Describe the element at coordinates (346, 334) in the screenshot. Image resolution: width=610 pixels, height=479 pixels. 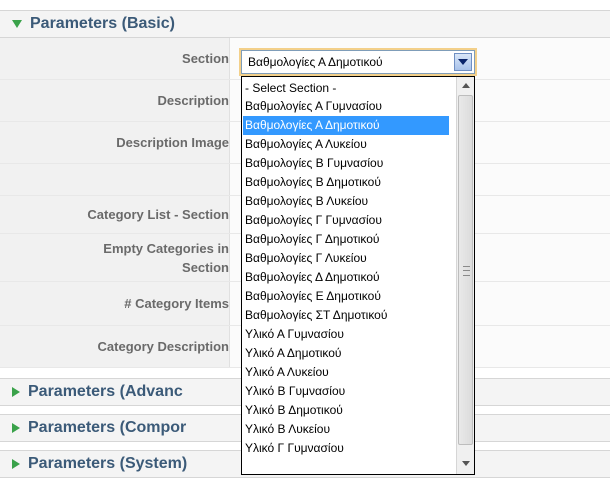
I see `dropdown-option: Υλικό Α Γυμνασίου` at that location.